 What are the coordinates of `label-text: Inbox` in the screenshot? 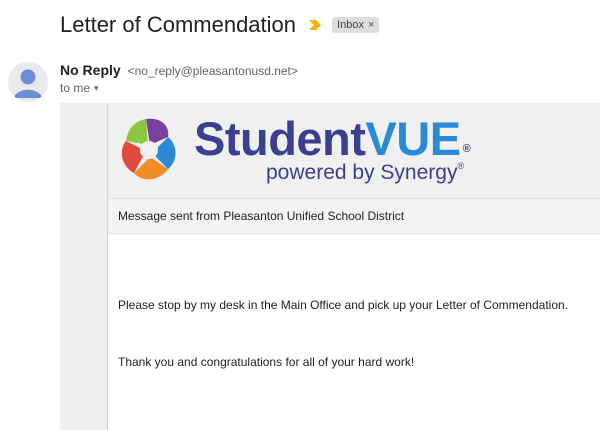 It's located at (350, 25).